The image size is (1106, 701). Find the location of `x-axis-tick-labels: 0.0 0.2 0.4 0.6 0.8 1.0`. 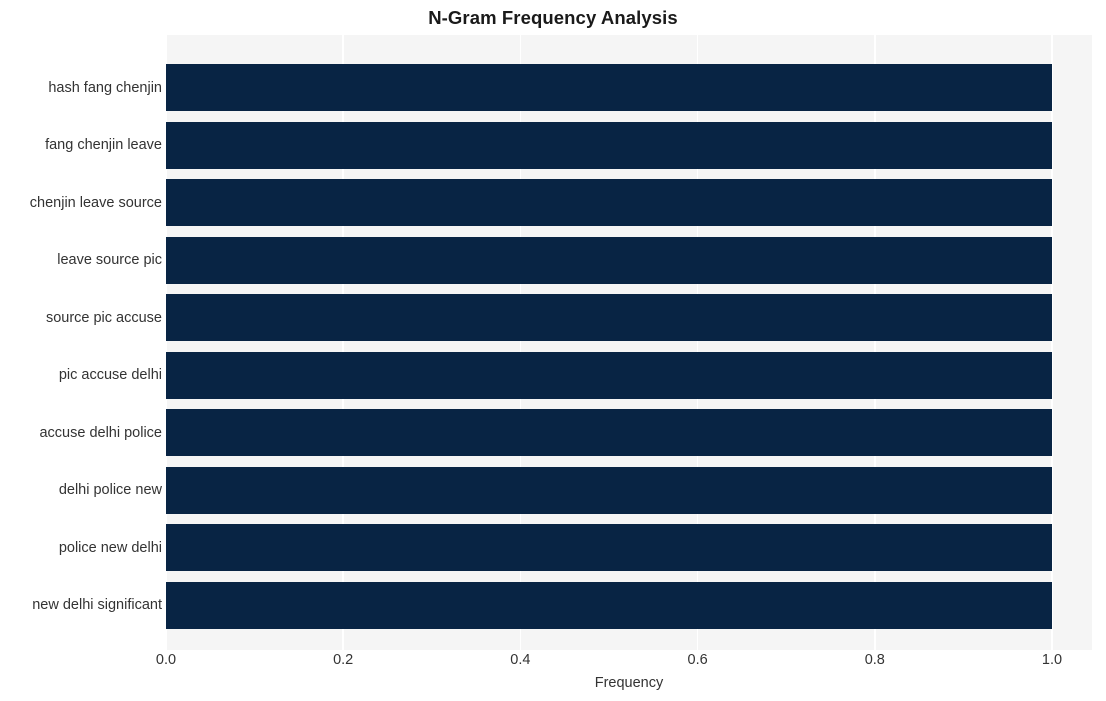

x-axis-tick-labels: 0.0 0.2 0.4 0.6 0.8 1.0 is located at coordinates (553, 664).